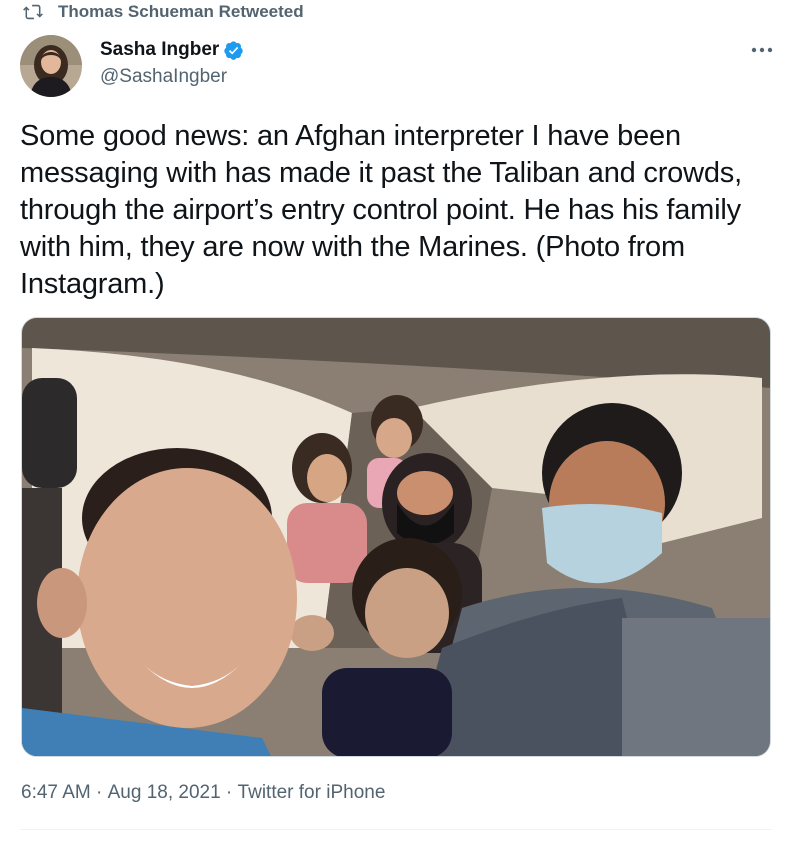 The image size is (800, 845). Describe the element at coordinates (181, 12) in the screenshot. I see `retweet-label: Thomas Schueman Retweeted` at that location.